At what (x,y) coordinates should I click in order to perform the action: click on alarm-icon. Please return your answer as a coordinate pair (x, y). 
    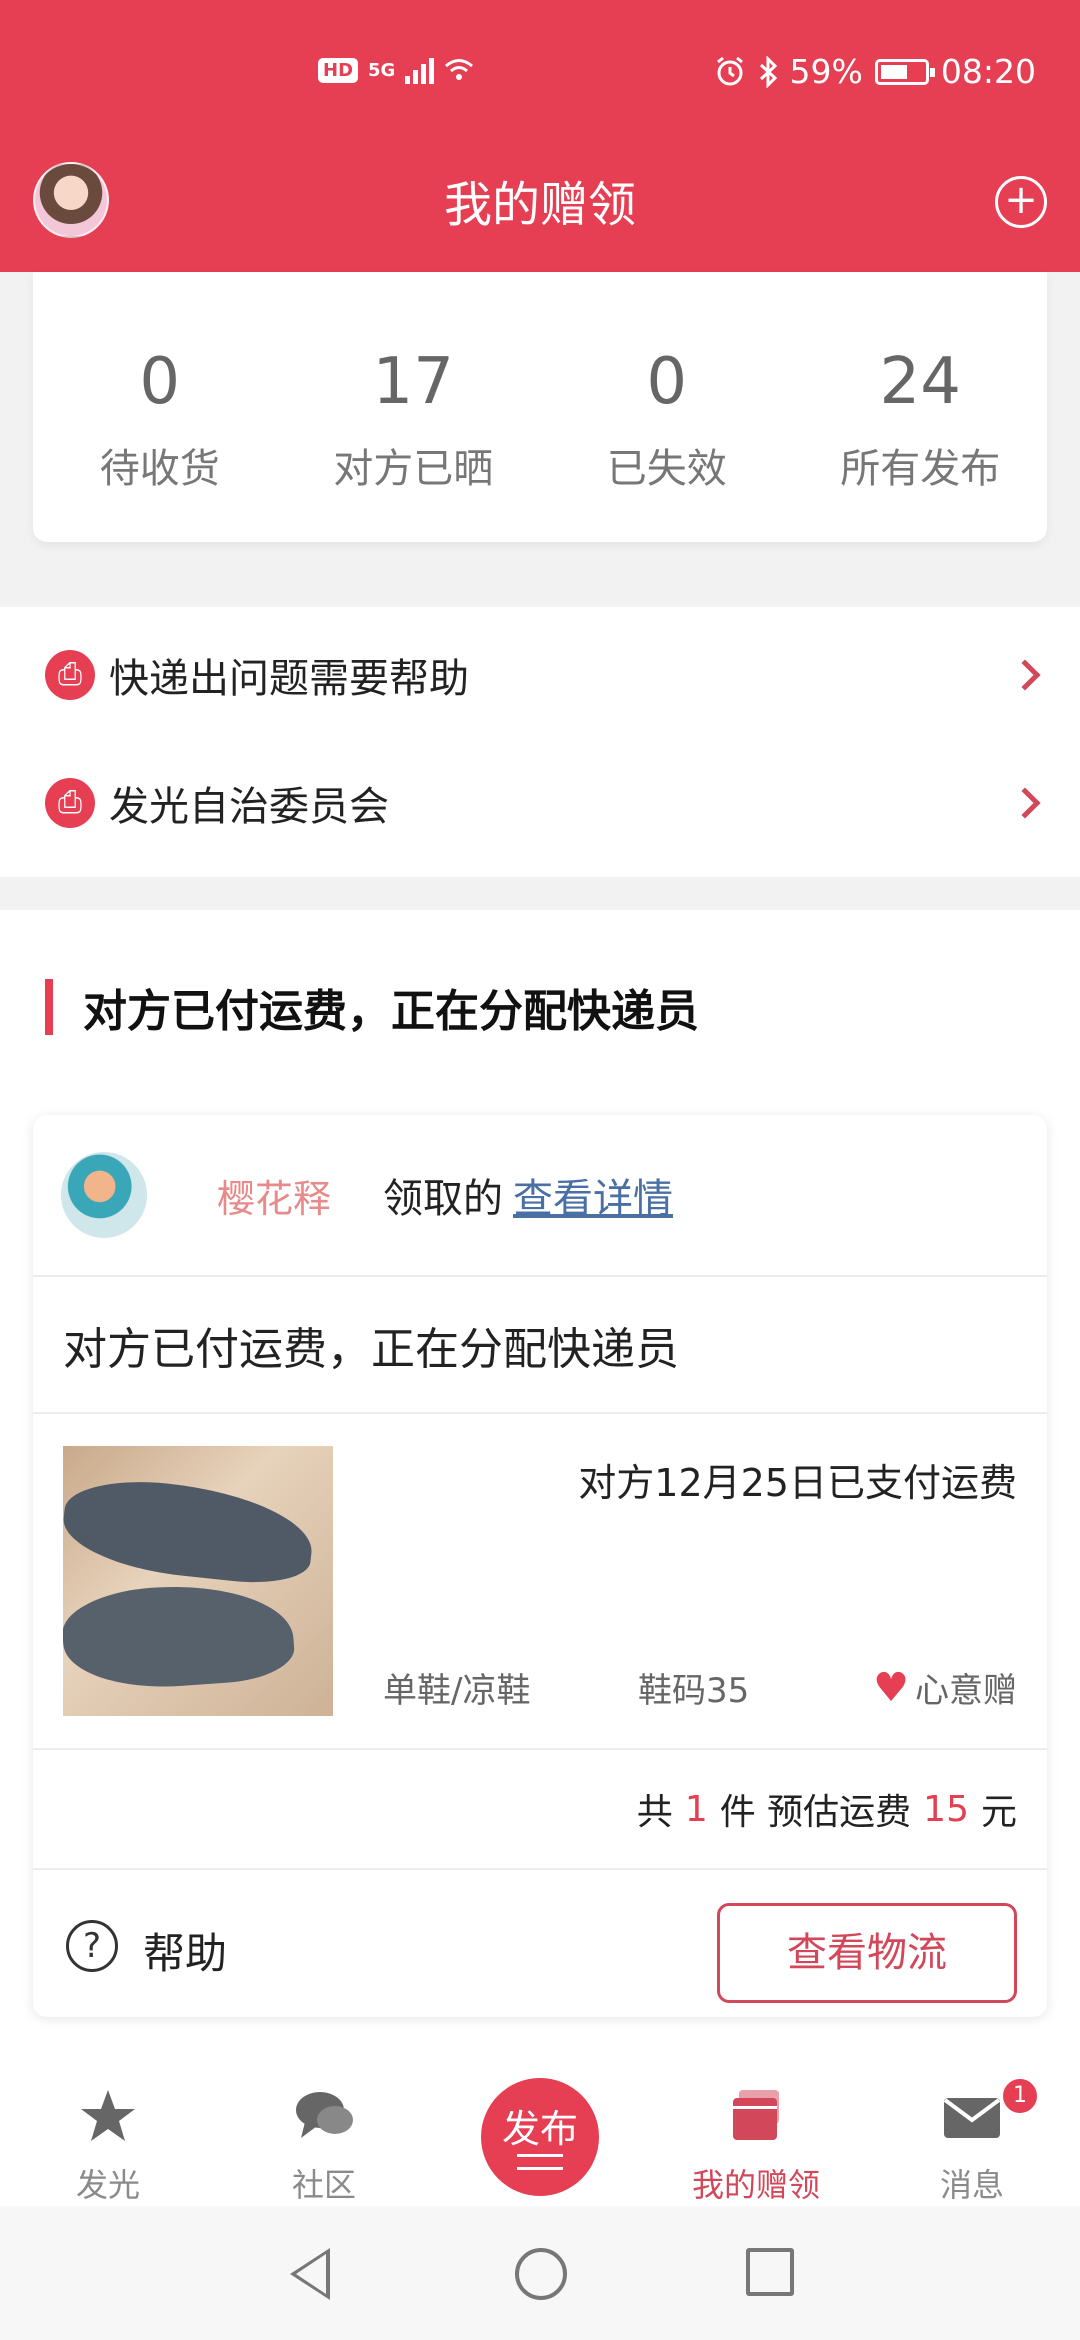
    Looking at the image, I should click on (729, 70).